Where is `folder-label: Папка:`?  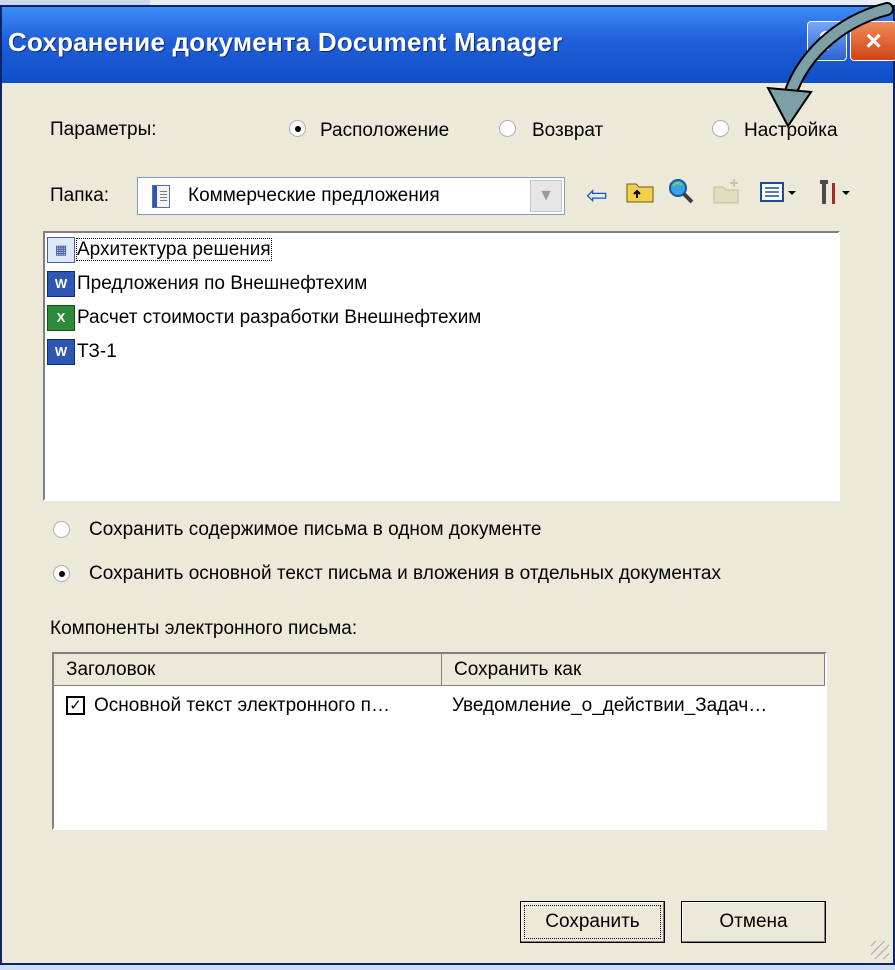 folder-label: Папка: is located at coordinates (80, 195).